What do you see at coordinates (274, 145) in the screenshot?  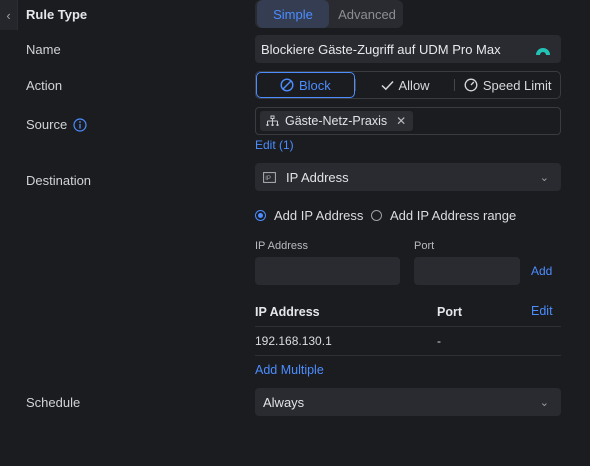 I see `source-edit-link: Edit (1)` at bounding box center [274, 145].